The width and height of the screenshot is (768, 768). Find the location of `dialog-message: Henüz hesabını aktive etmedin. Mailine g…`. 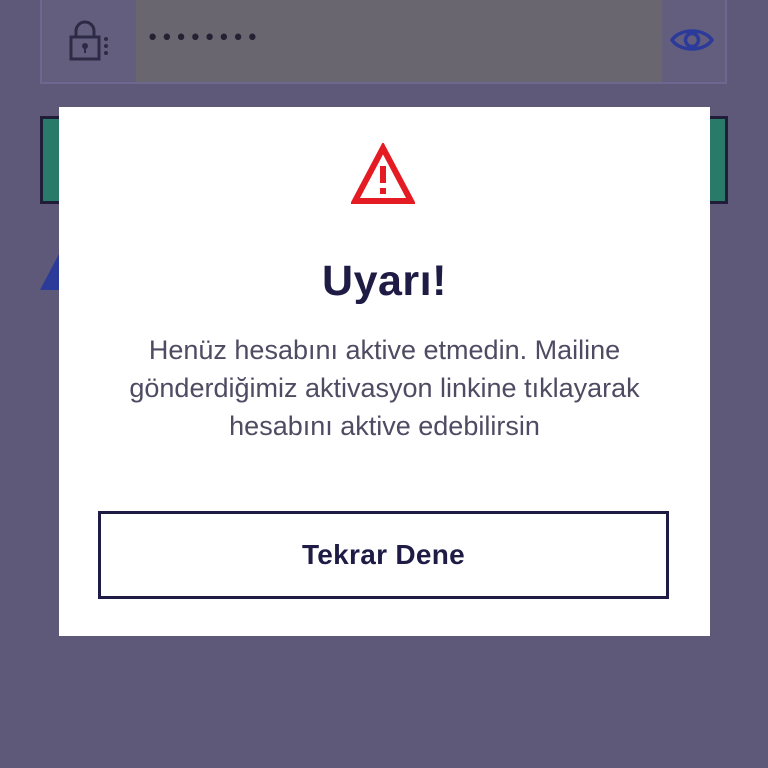

dialog-message: Henüz hesabını aktive etmedin. Mailine g… is located at coordinates (384, 388).